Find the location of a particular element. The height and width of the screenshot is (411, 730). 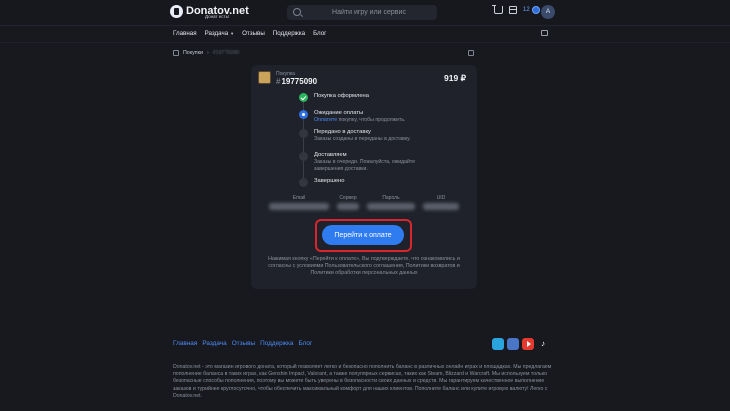

footer-nav: Главная Раздача Отзывы Поддержка Блог is located at coordinates (242, 343).